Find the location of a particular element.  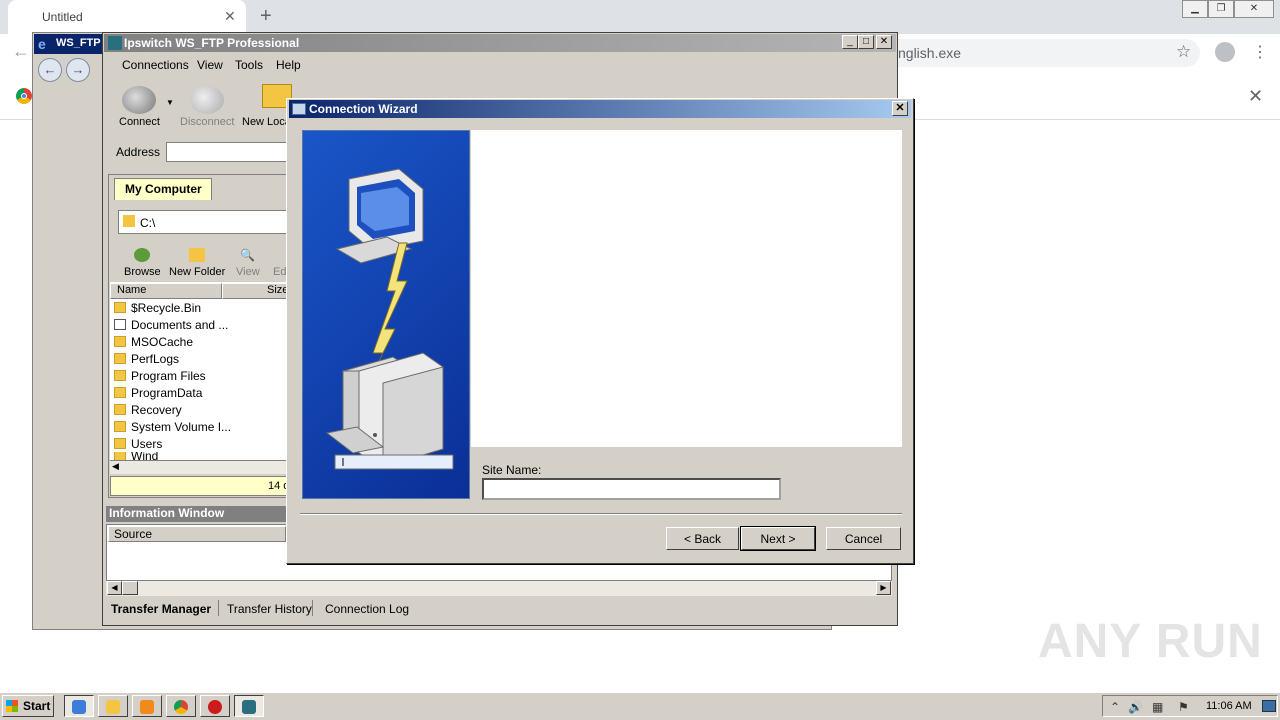

list-item-label: Wind is located at coordinates (145, 456).